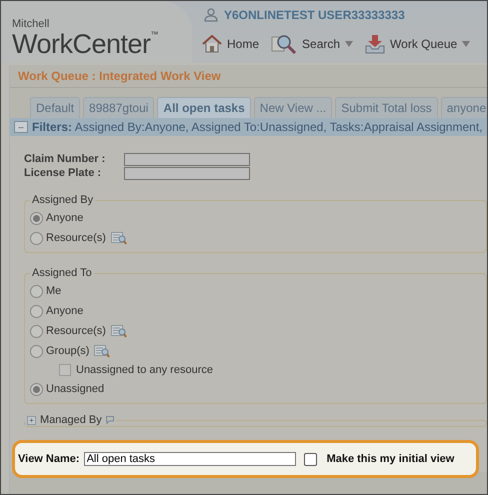 Image resolution: width=488 pixels, height=495 pixels. Describe the element at coordinates (62, 273) in the screenshot. I see `group-title: Assigned To` at that location.